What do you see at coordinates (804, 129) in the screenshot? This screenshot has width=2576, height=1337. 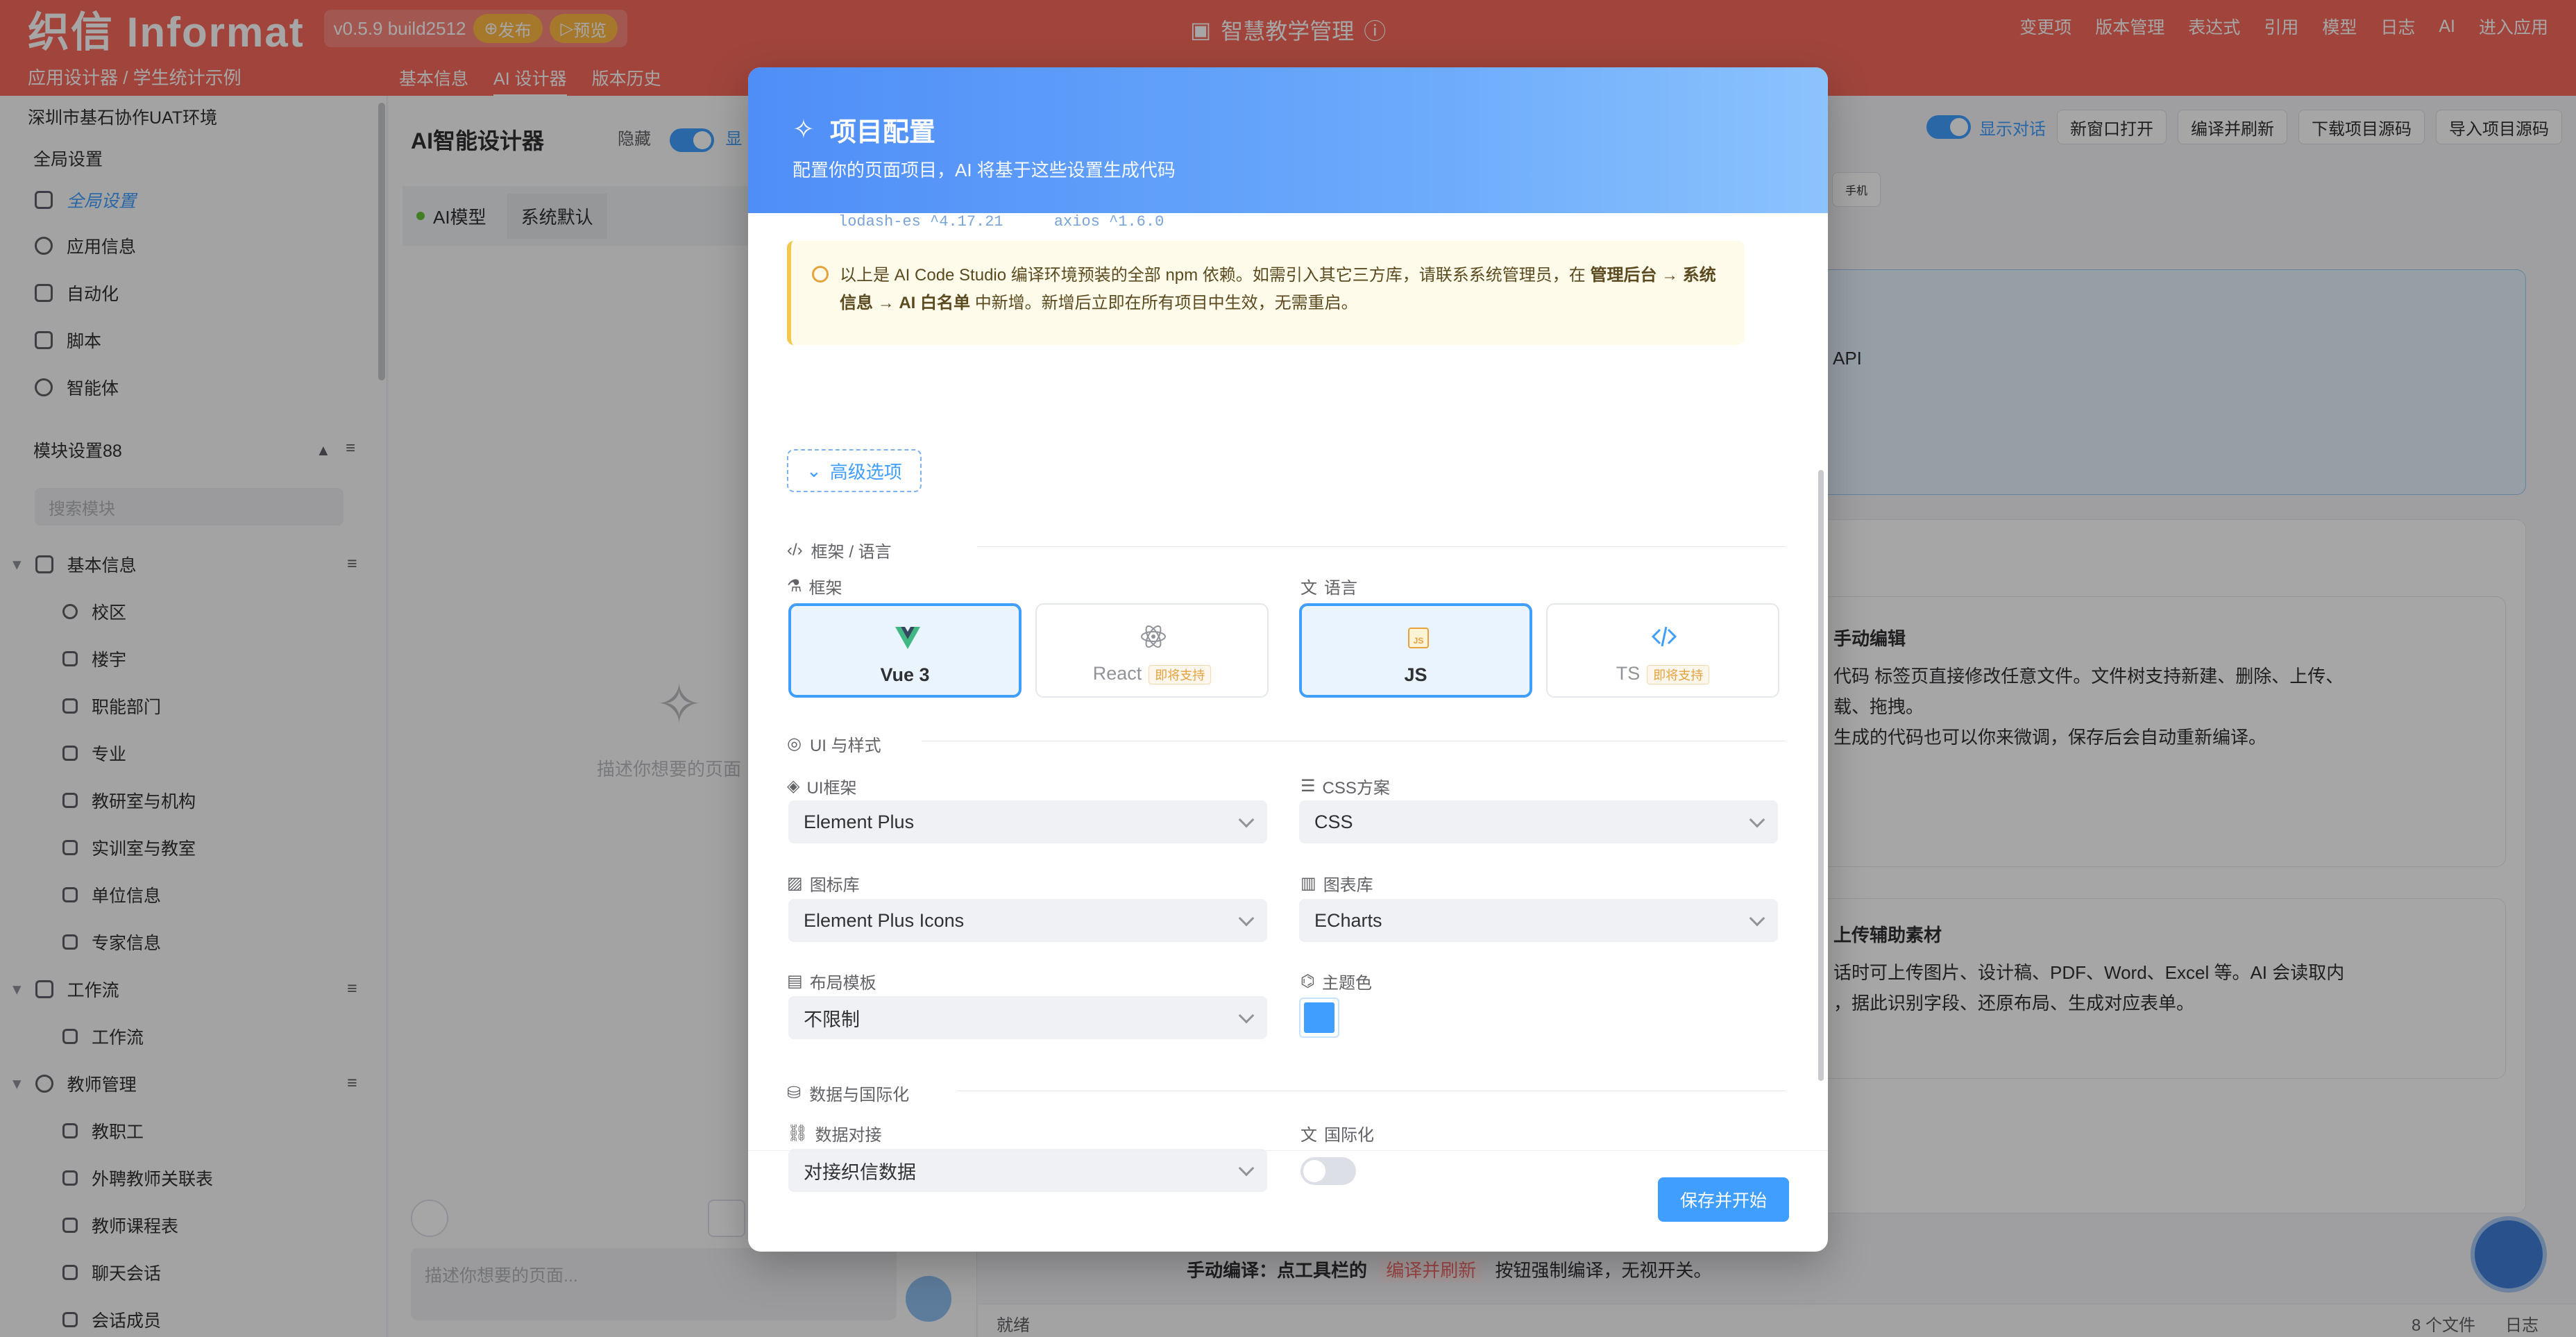 I see `magic-wand-icon: ✧` at bounding box center [804, 129].